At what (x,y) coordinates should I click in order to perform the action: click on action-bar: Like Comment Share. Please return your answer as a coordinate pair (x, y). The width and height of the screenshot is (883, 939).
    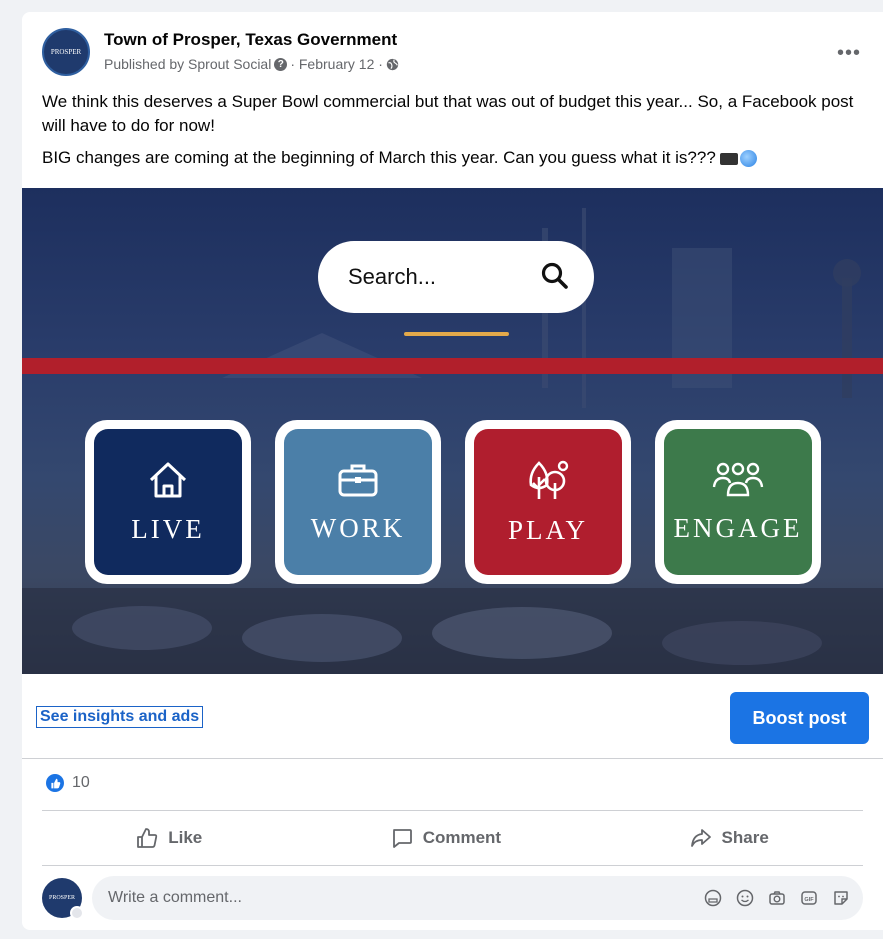
    Looking at the image, I should click on (452, 838).